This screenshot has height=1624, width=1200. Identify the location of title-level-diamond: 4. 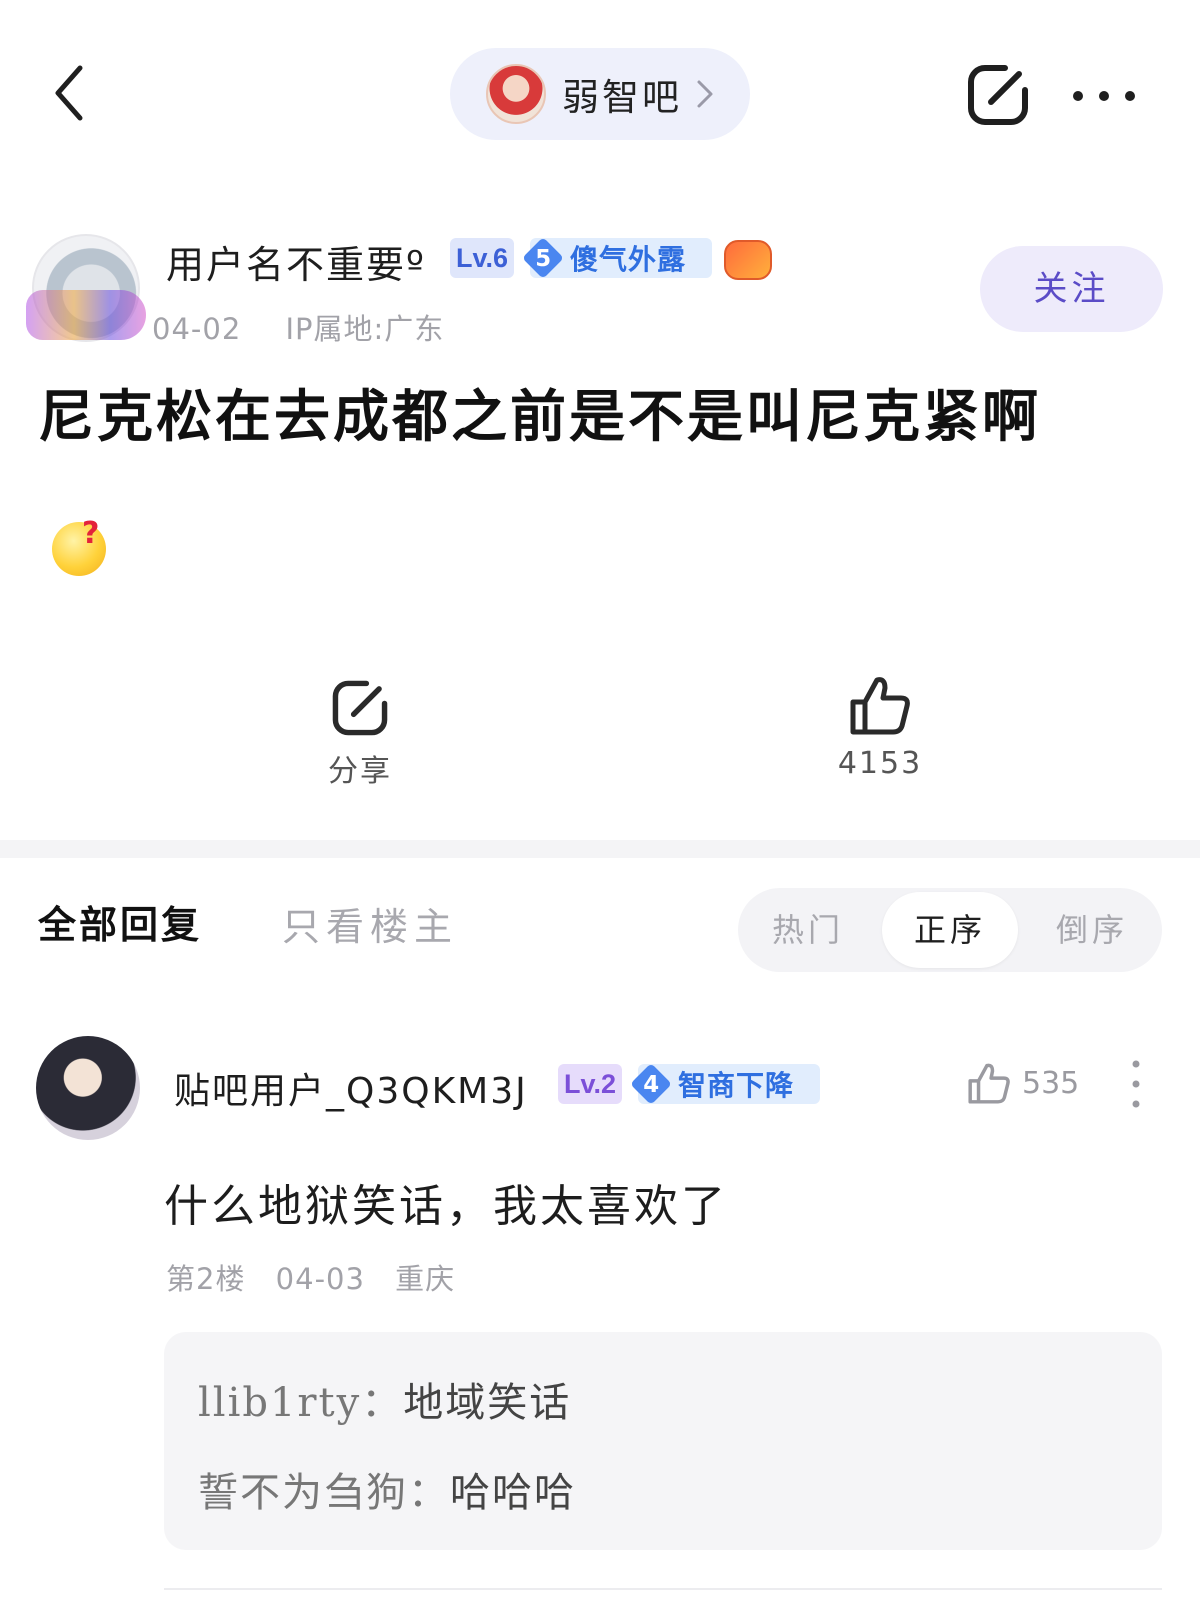
(651, 1084).